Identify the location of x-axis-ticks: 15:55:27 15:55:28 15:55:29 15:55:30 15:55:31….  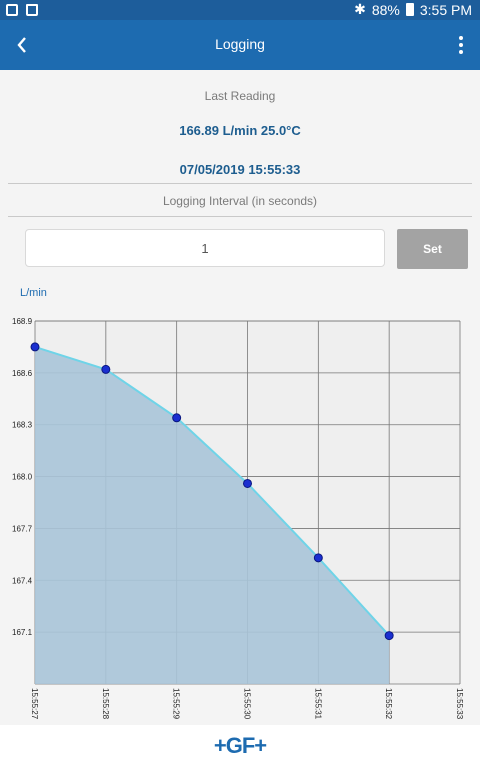
(247, 704).